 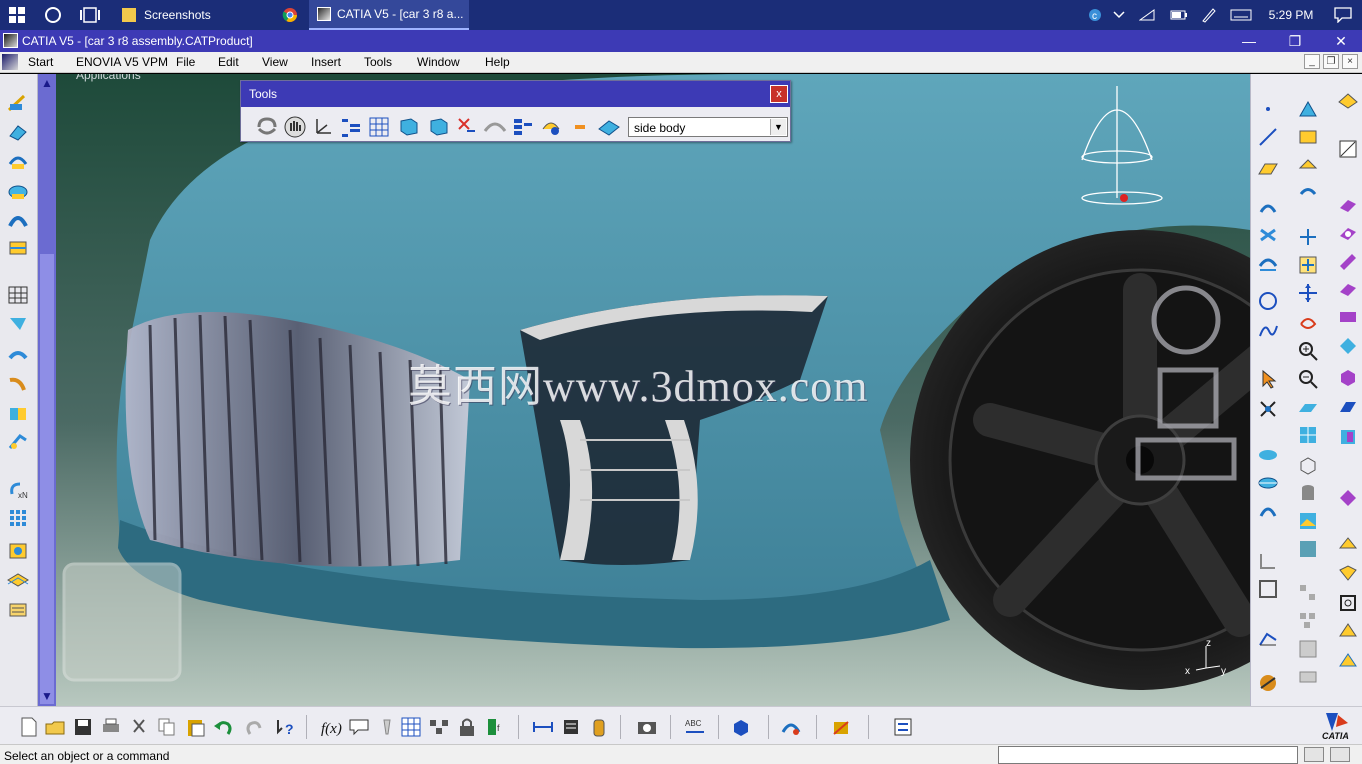 What do you see at coordinates (1343, 15) in the screenshot?
I see `notifications-icon` at bounding box center [1343, 15].